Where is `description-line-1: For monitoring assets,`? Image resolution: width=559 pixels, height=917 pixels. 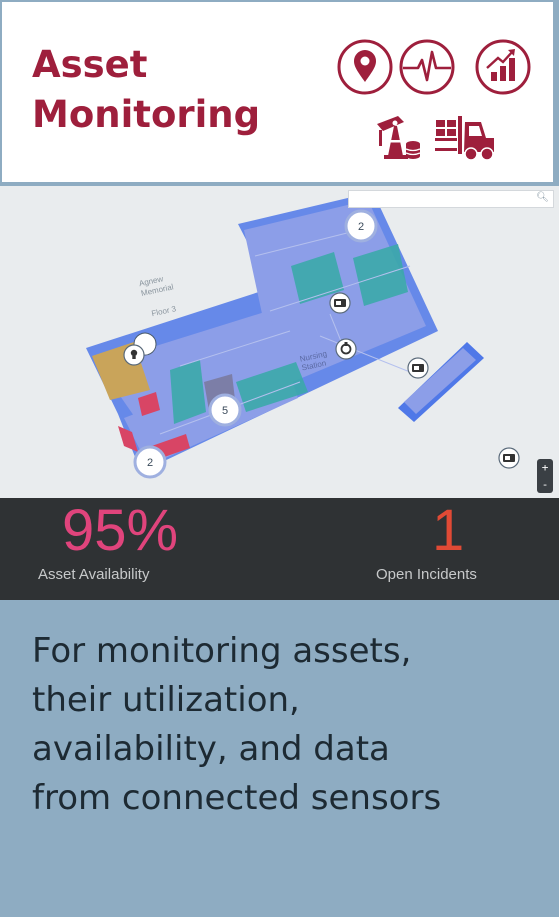 description-line-1: For monitoring assets, is located at coordinates (222, 651).